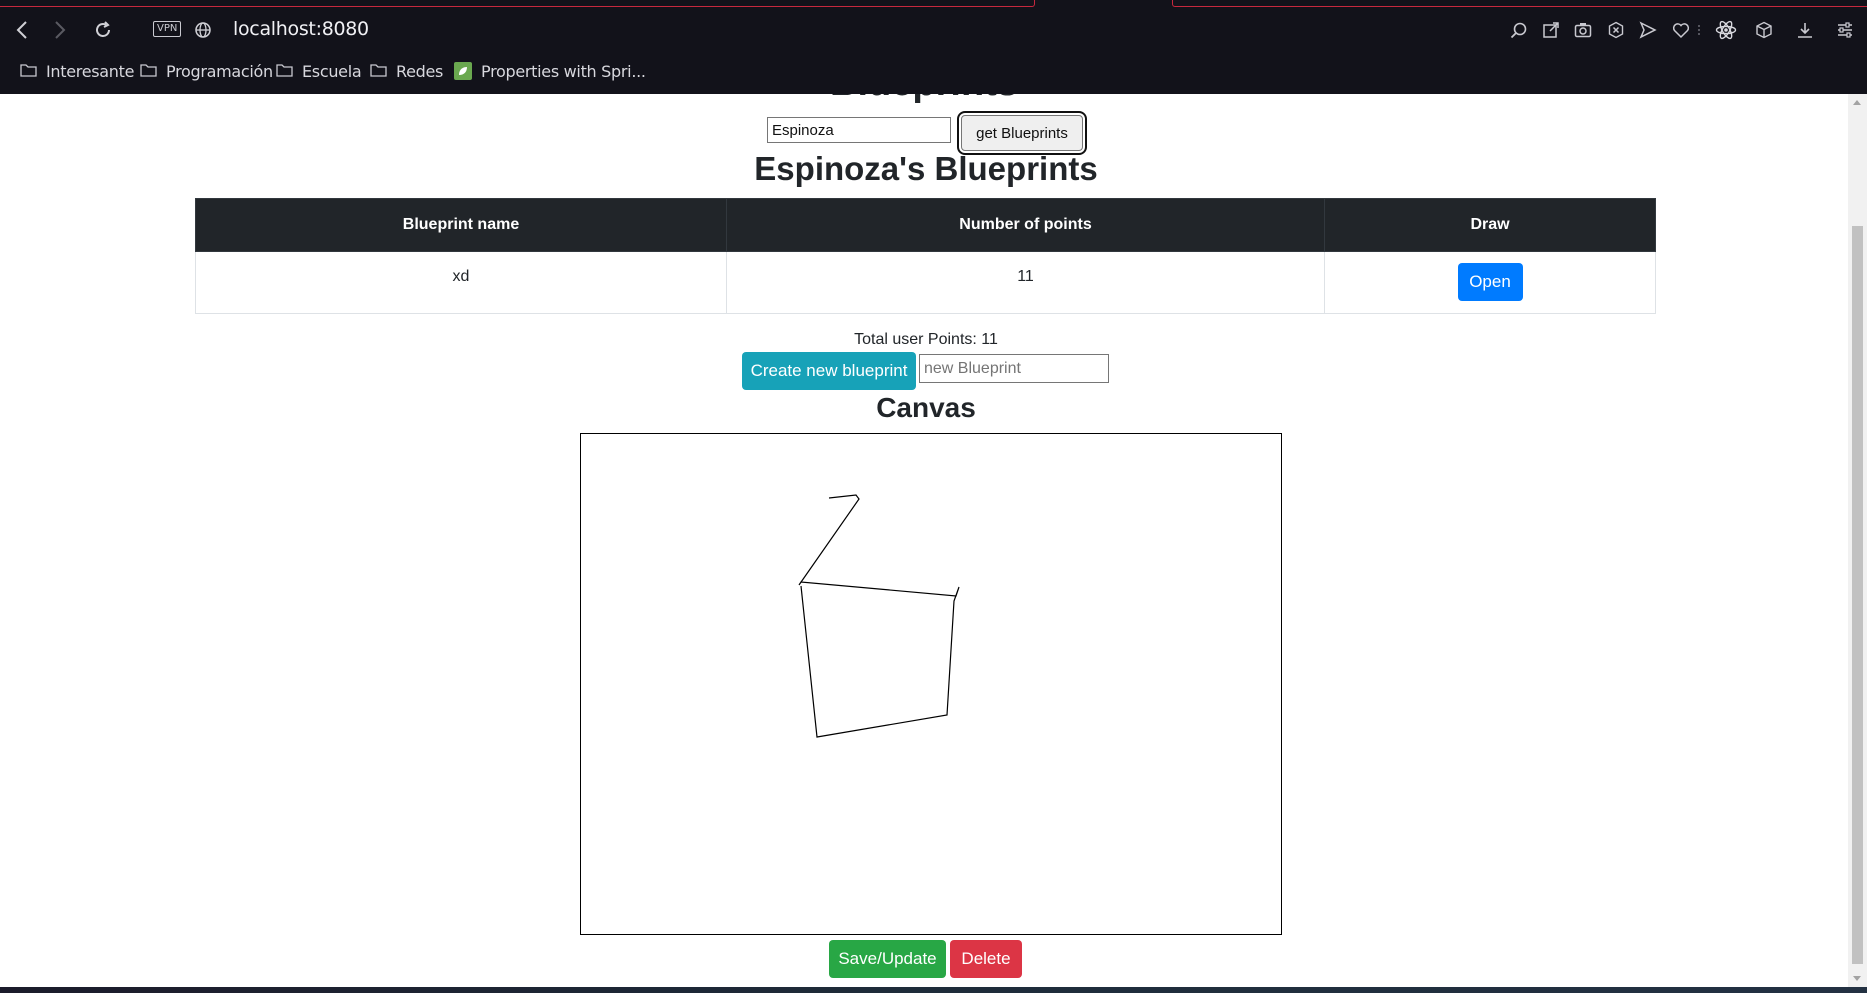 The width and height of the screenshot is (1867, 993). I want to click on bookmark-label: Interesante, so click(90, 71).